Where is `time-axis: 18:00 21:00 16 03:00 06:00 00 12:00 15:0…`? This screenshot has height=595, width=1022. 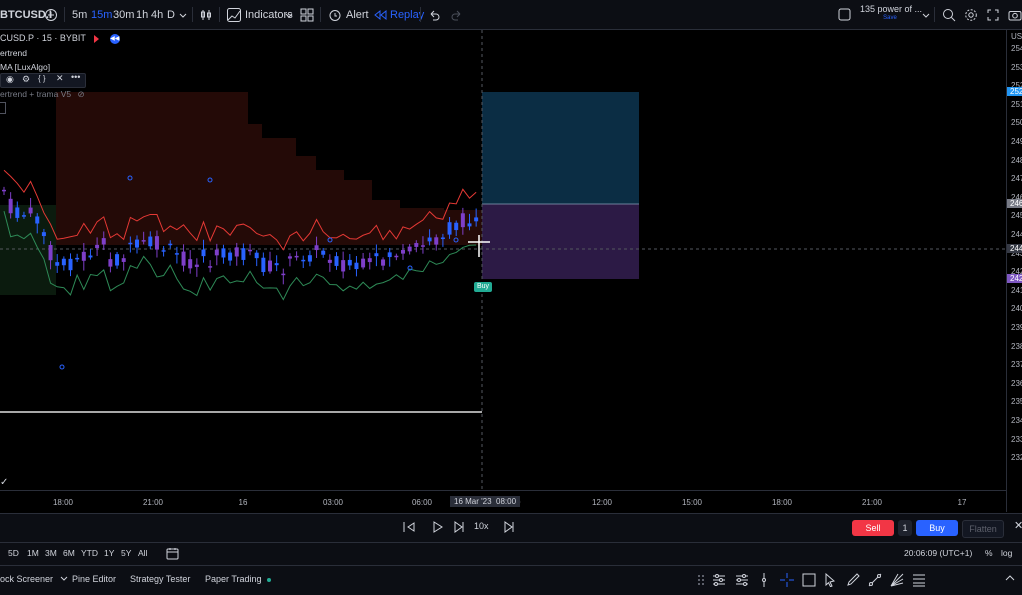
time-axis: 18:00 21:00 16 03:00 06:00 00 12:00 15:0… is located at coordinates (503, 501).